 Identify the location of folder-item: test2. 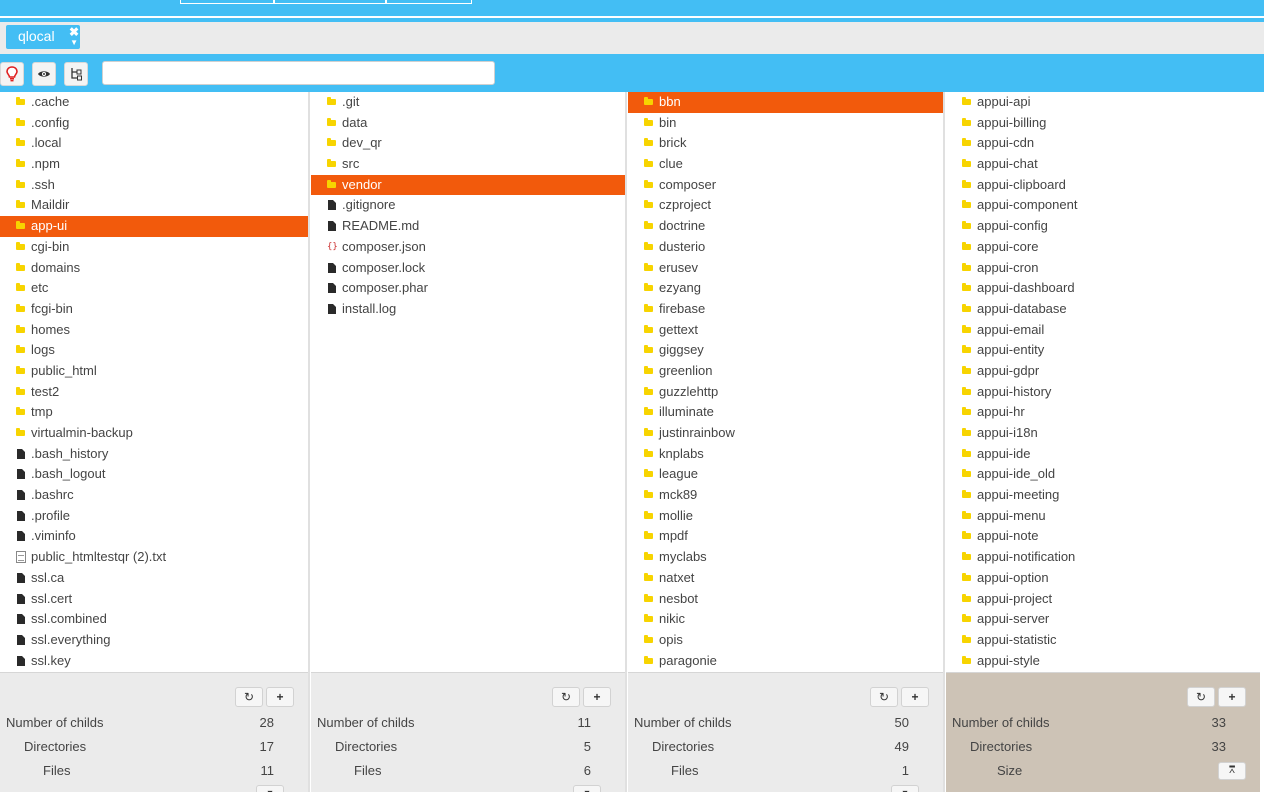
(154, 392).